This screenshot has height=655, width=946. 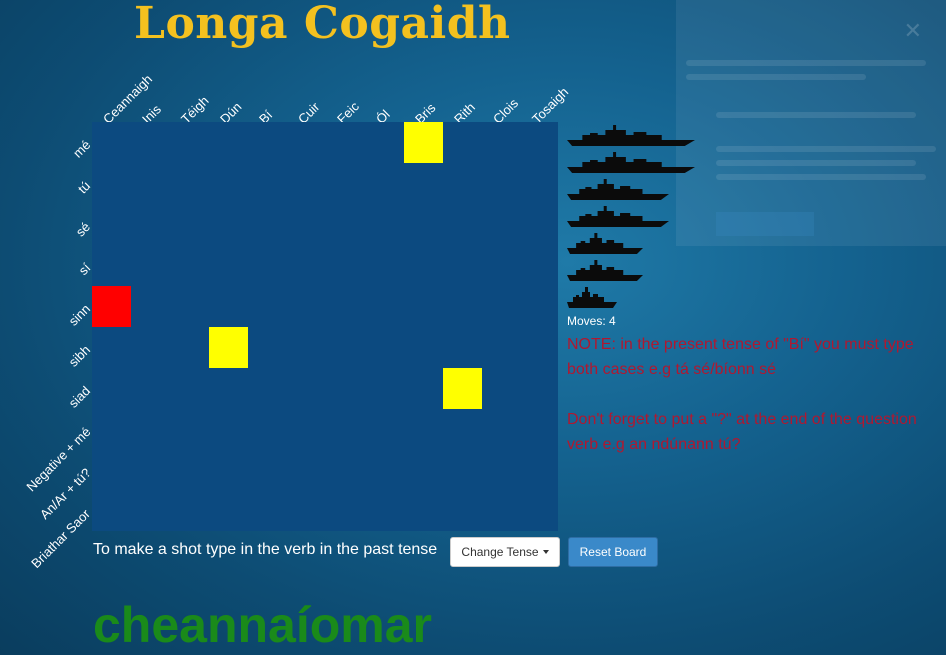 I want to click on moves-counter: Moves: 4, so click(x=591, y=321).